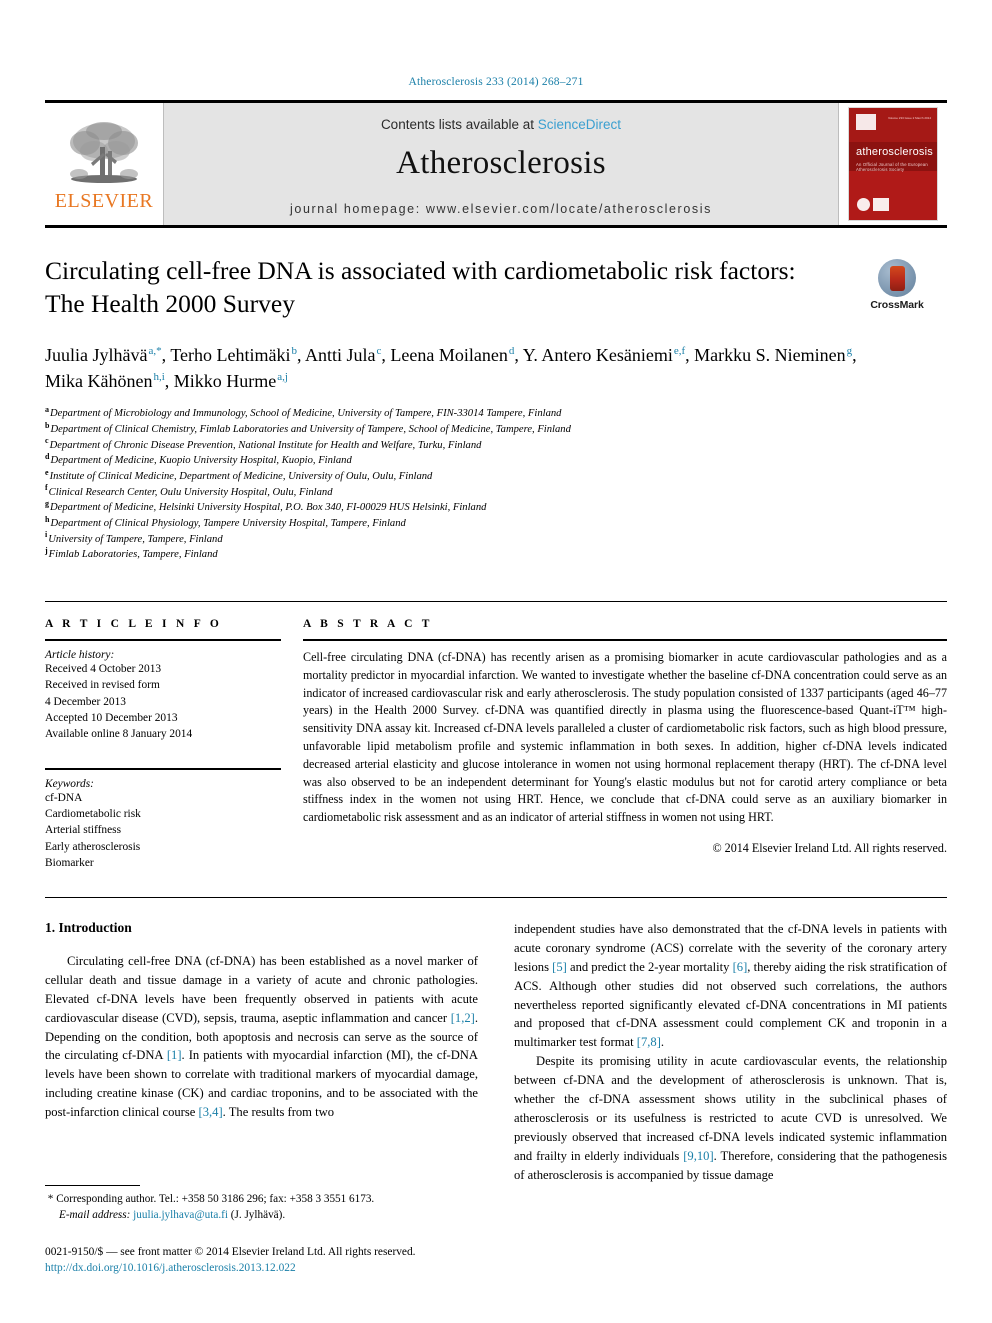 Image resolution: width=992 pixels, height=1323 pixels. Describe the element at coordinates (559, 967) in the screenshot. I see `citation-5: [5]` at that location.